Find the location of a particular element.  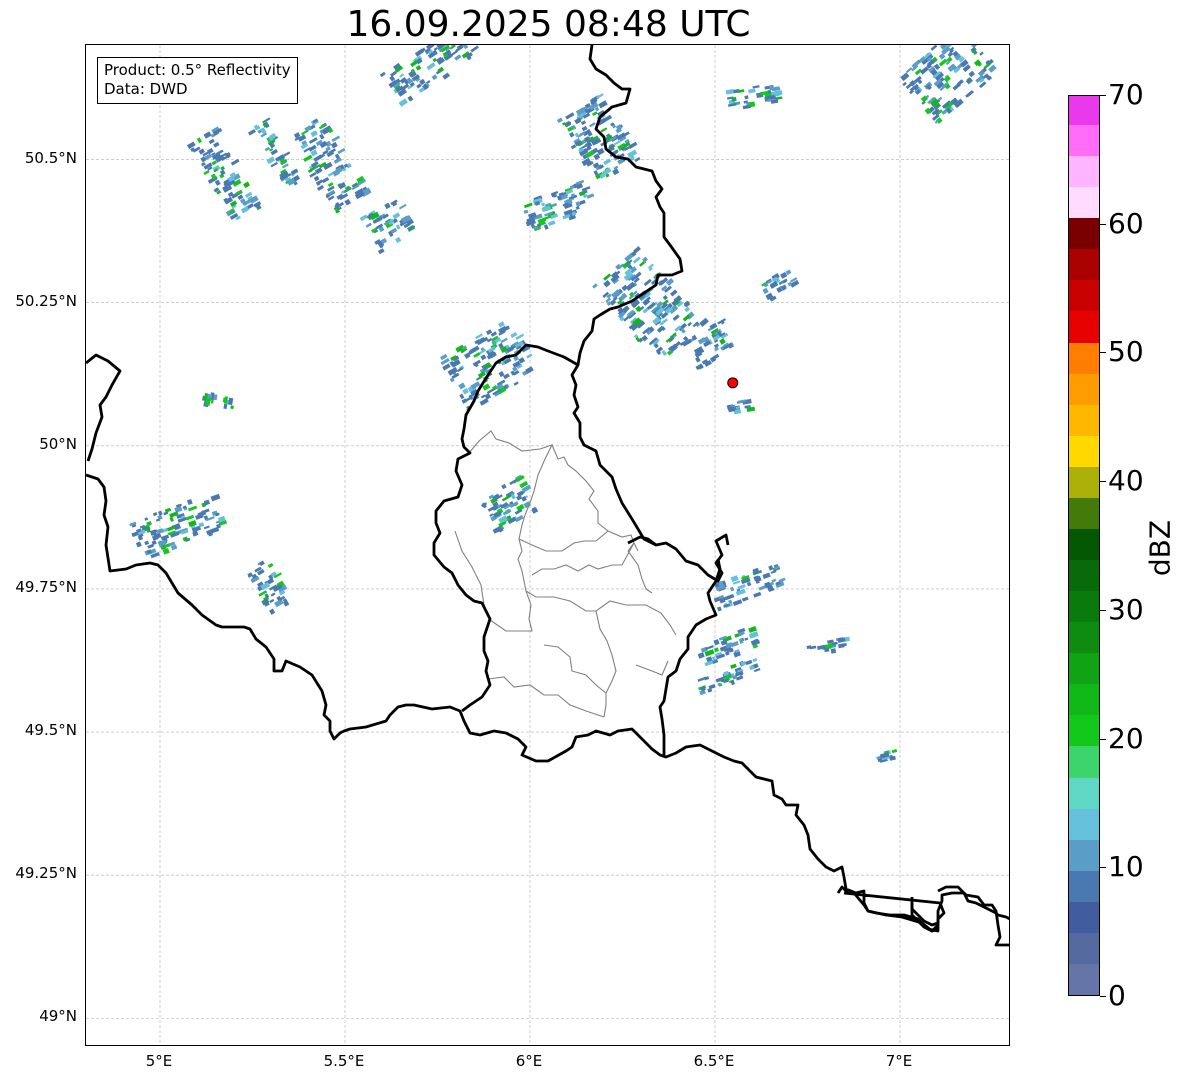

colorbar-tick-label: 10 is located at coordinates (1126, 867).